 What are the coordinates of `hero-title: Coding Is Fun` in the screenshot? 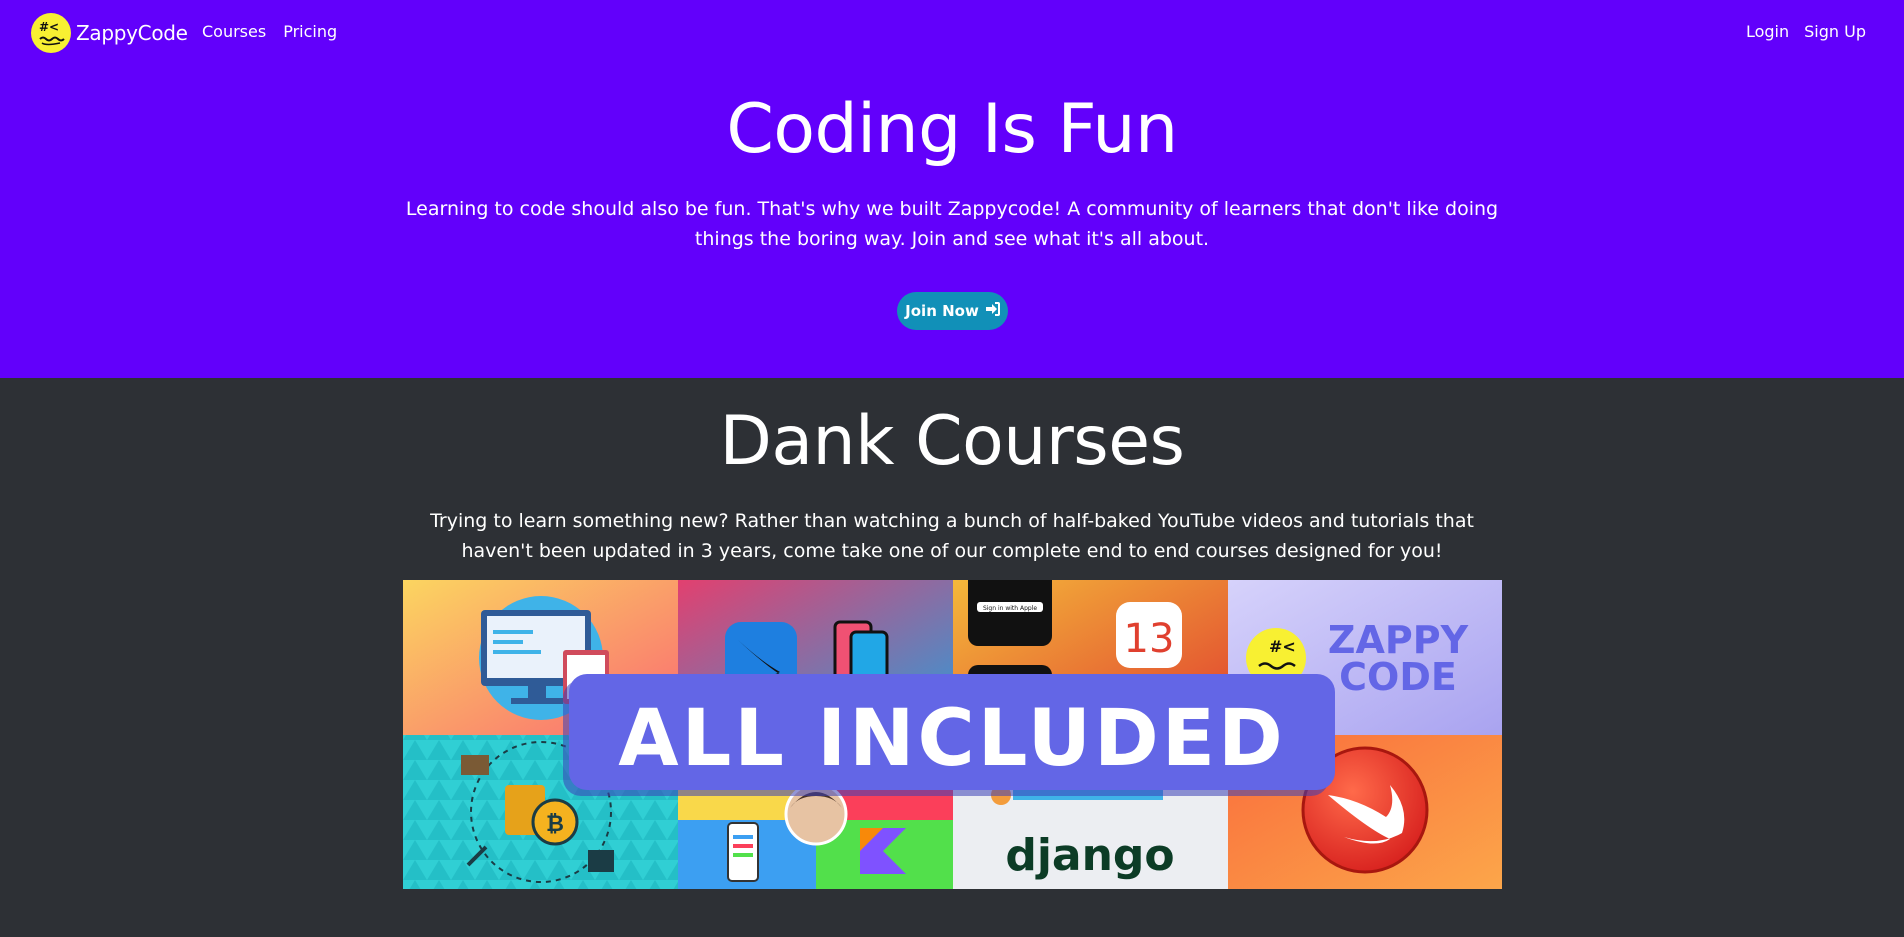 It's located at (952, 129).